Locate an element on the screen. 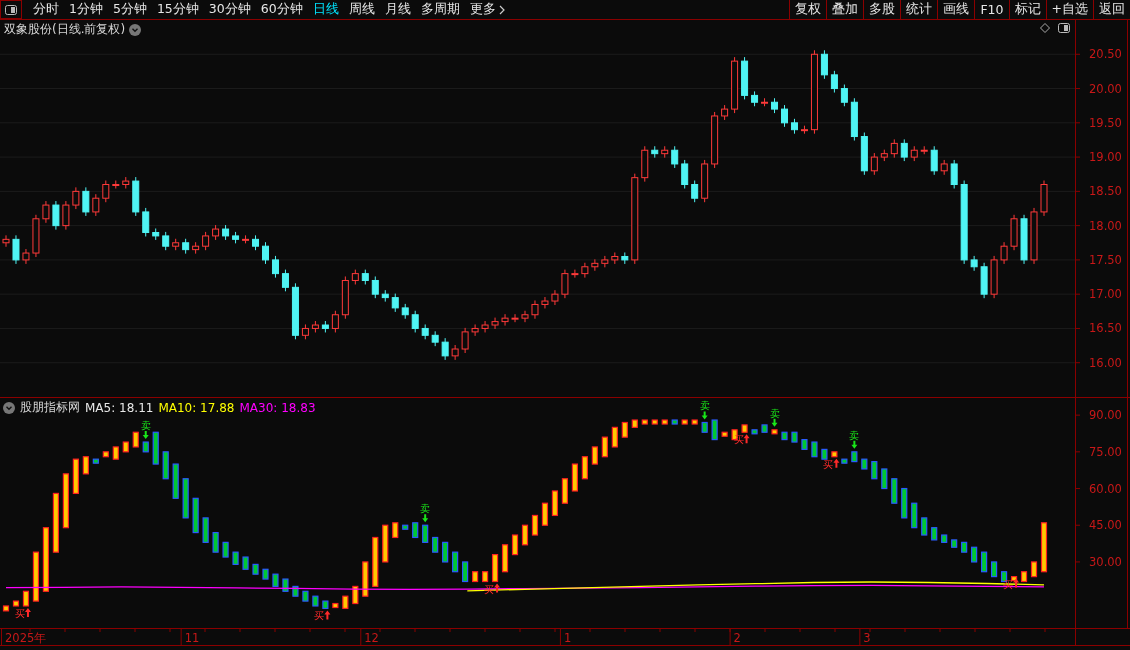 This screenshot has width=1130, height=650. toolbar-button: 统计 is located at coordinates (919, 9).